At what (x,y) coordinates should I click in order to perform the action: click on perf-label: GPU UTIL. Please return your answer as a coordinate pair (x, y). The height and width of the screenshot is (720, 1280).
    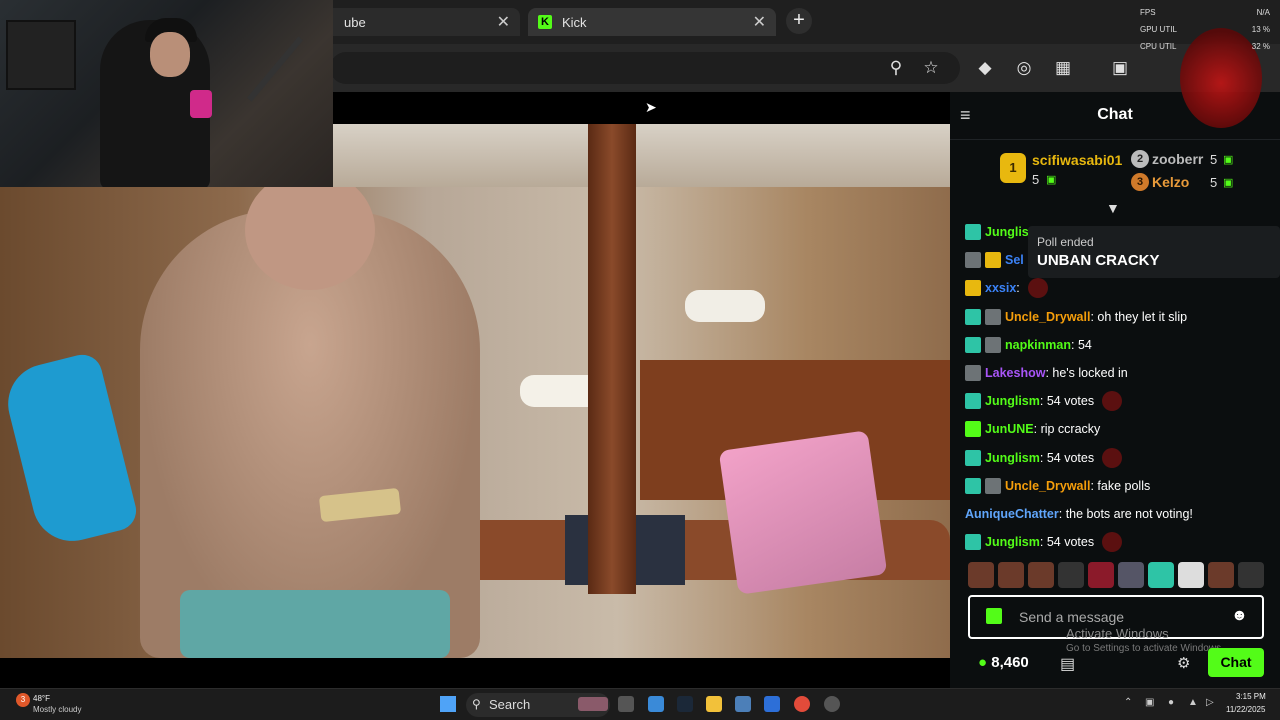
    Looking at the image, I should click on (1158, 29).